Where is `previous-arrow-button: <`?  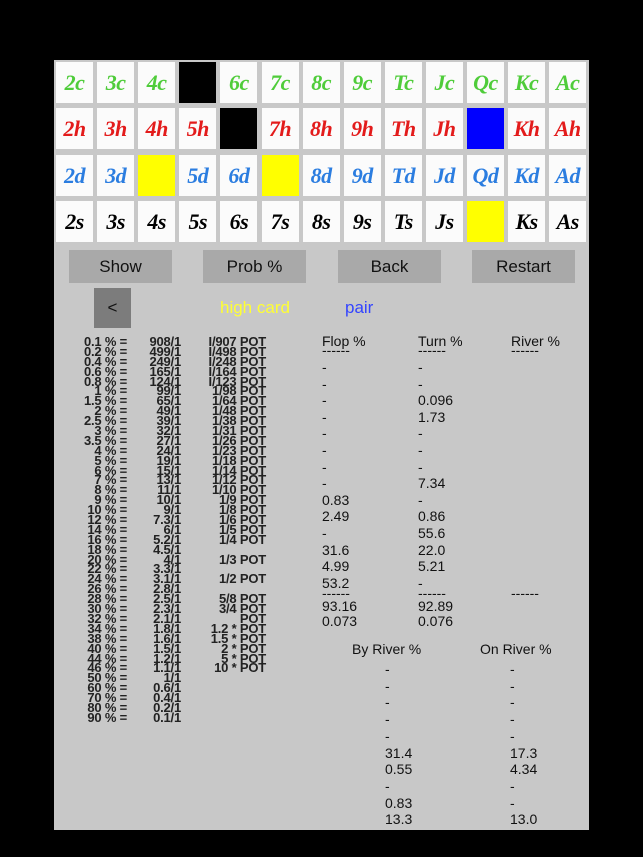
previous-arrow-button: < is located at coordinates (112, 308).